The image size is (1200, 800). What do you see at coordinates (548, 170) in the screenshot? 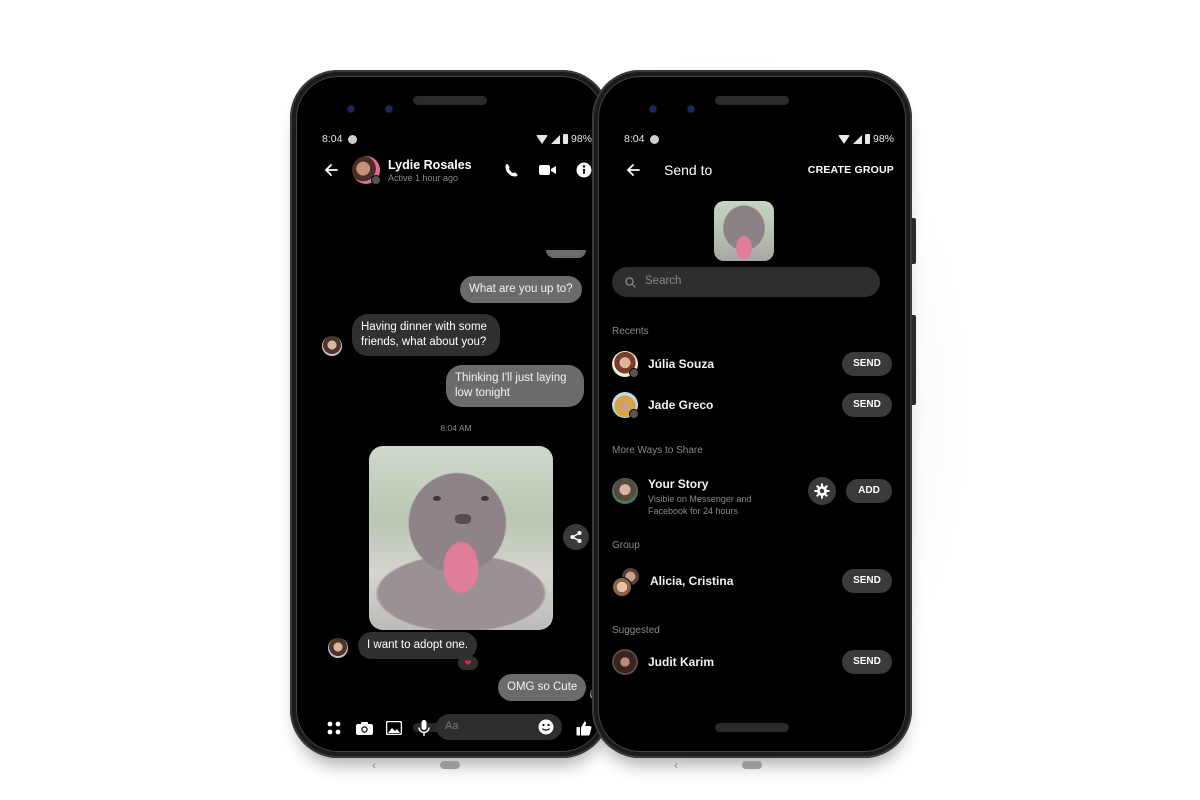
I see `video-icon` at bounding box center [548, 170].